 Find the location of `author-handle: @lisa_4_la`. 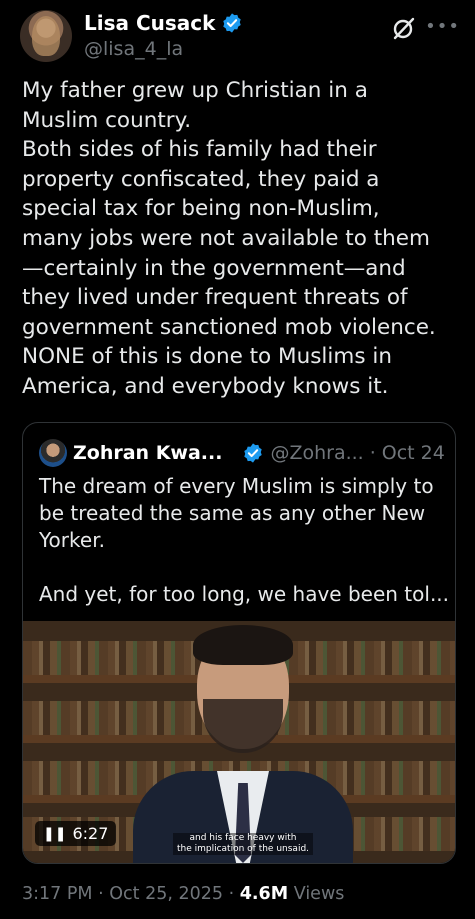

author-handle: @lisa_4_la is located at coordinates (133, 49).